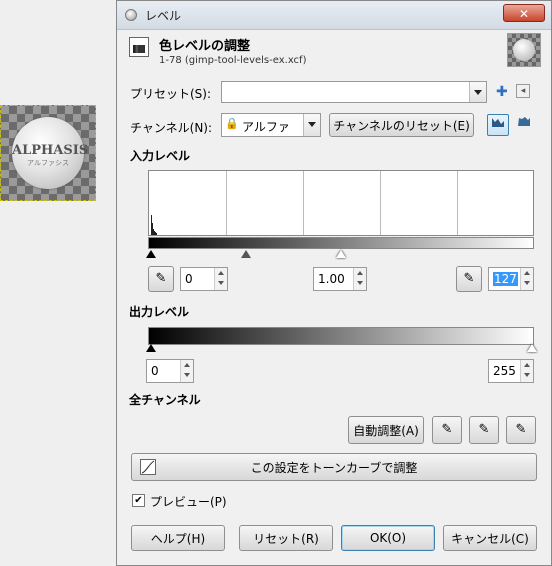  Describe the element at coordinates (502, 92) in the screenshot. I see `add-preset-icon: ✚` at that location.